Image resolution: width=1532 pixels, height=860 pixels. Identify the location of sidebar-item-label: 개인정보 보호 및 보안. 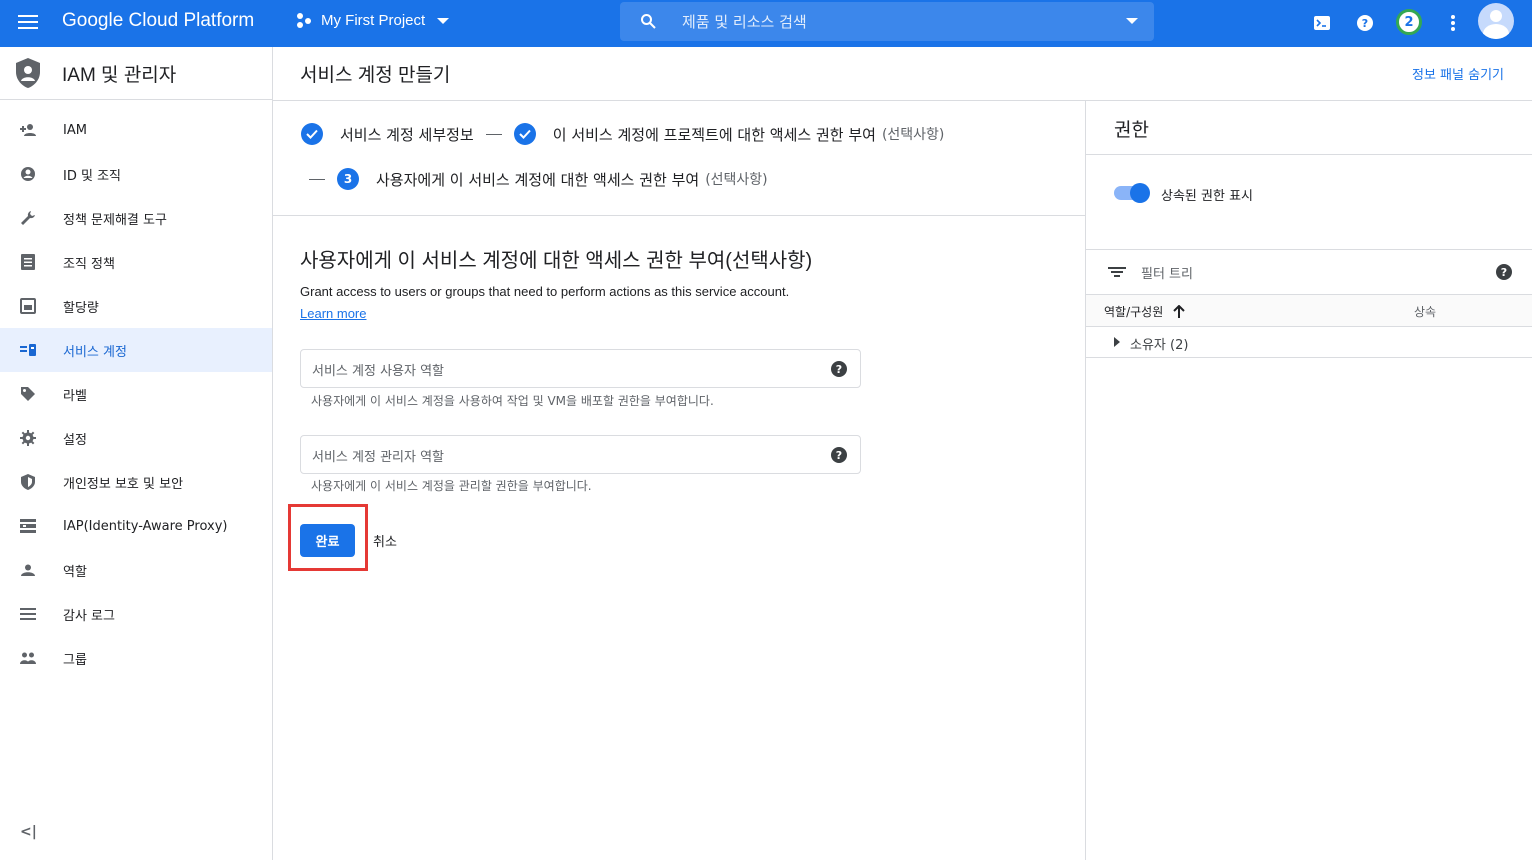
(123, 484).